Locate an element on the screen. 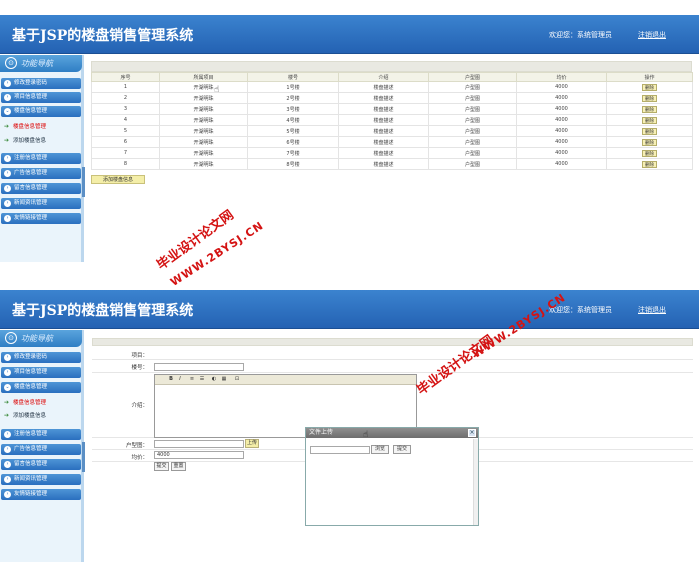 The image size is (699, 562). table-row: 1 开湖明珠 1号楼 楼盘描述 户型图 4000 删除 is located at coordinates (392, 87).